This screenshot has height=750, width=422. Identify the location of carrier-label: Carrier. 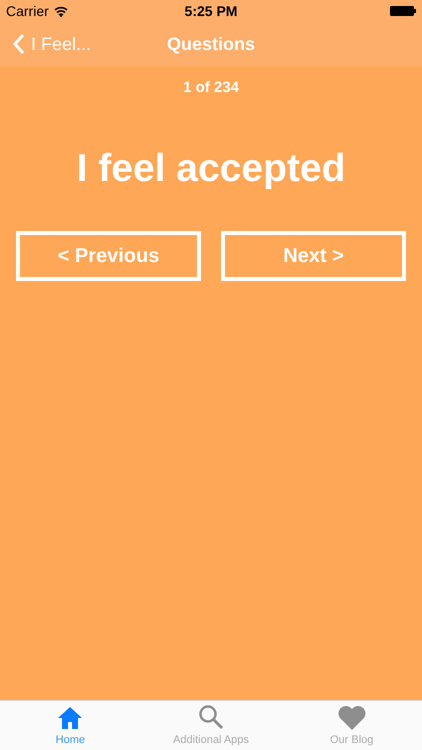
(27, 11).